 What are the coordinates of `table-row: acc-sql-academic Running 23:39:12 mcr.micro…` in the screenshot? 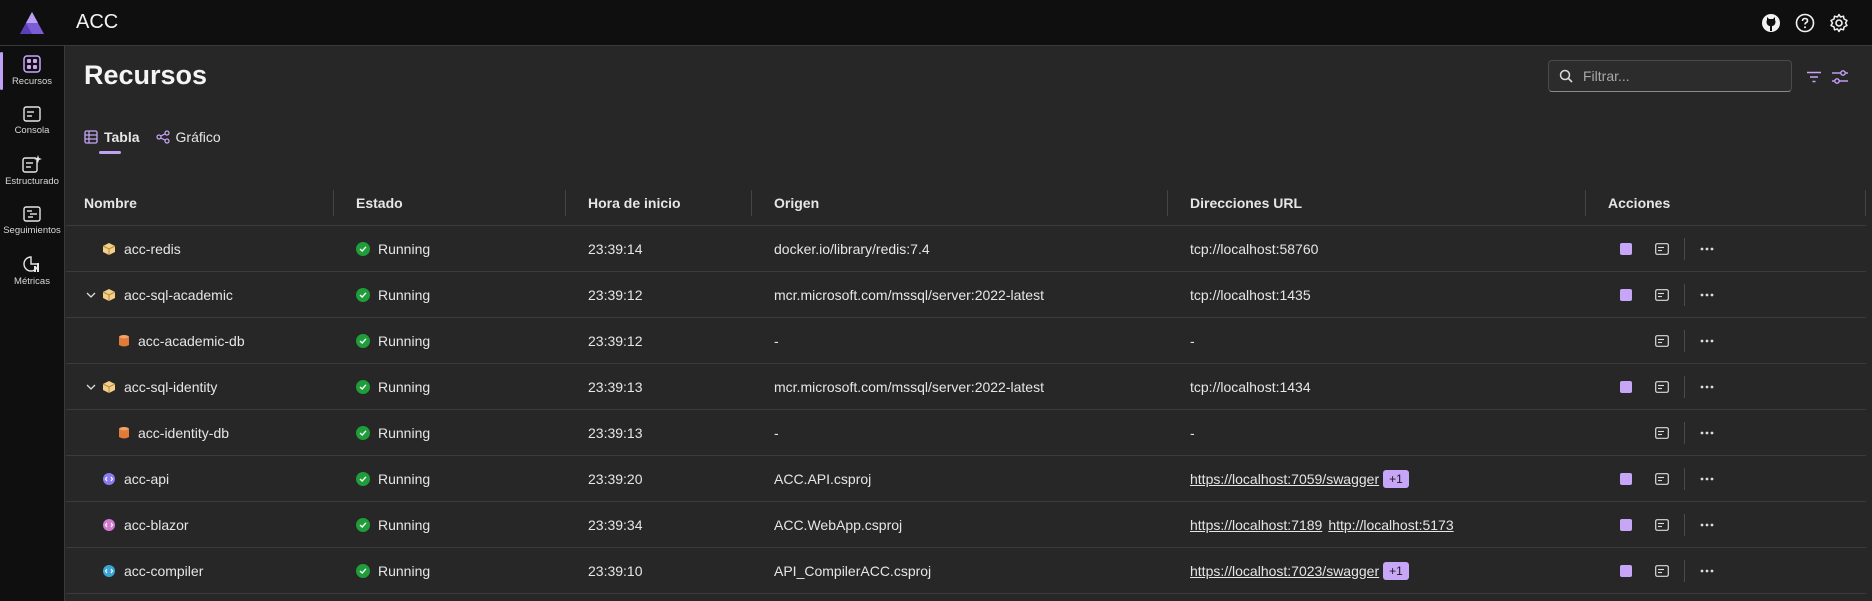 It's located at (966, 295).